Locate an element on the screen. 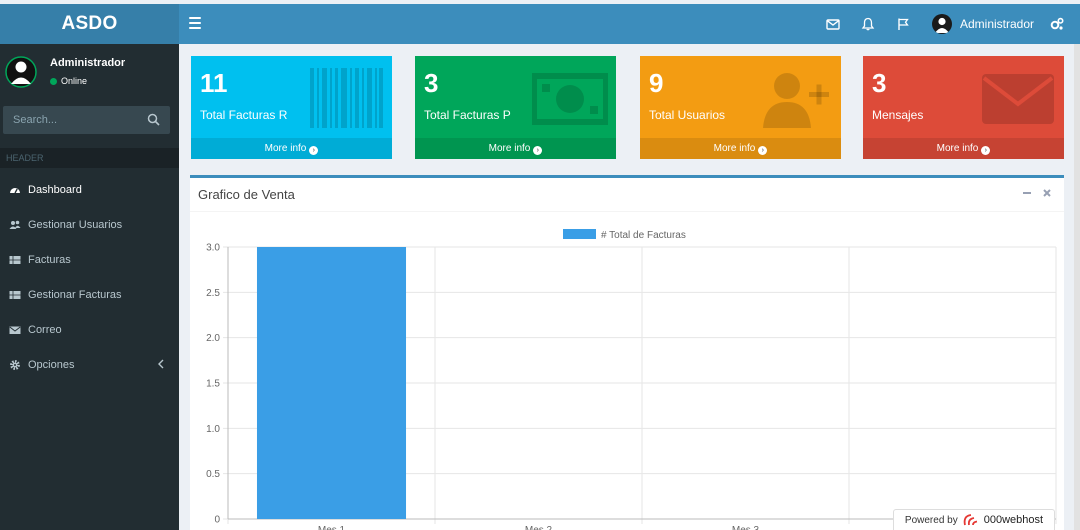 The width and height of the screenshot is (1080, 530). money-icon is located at coordinates (570, 99).